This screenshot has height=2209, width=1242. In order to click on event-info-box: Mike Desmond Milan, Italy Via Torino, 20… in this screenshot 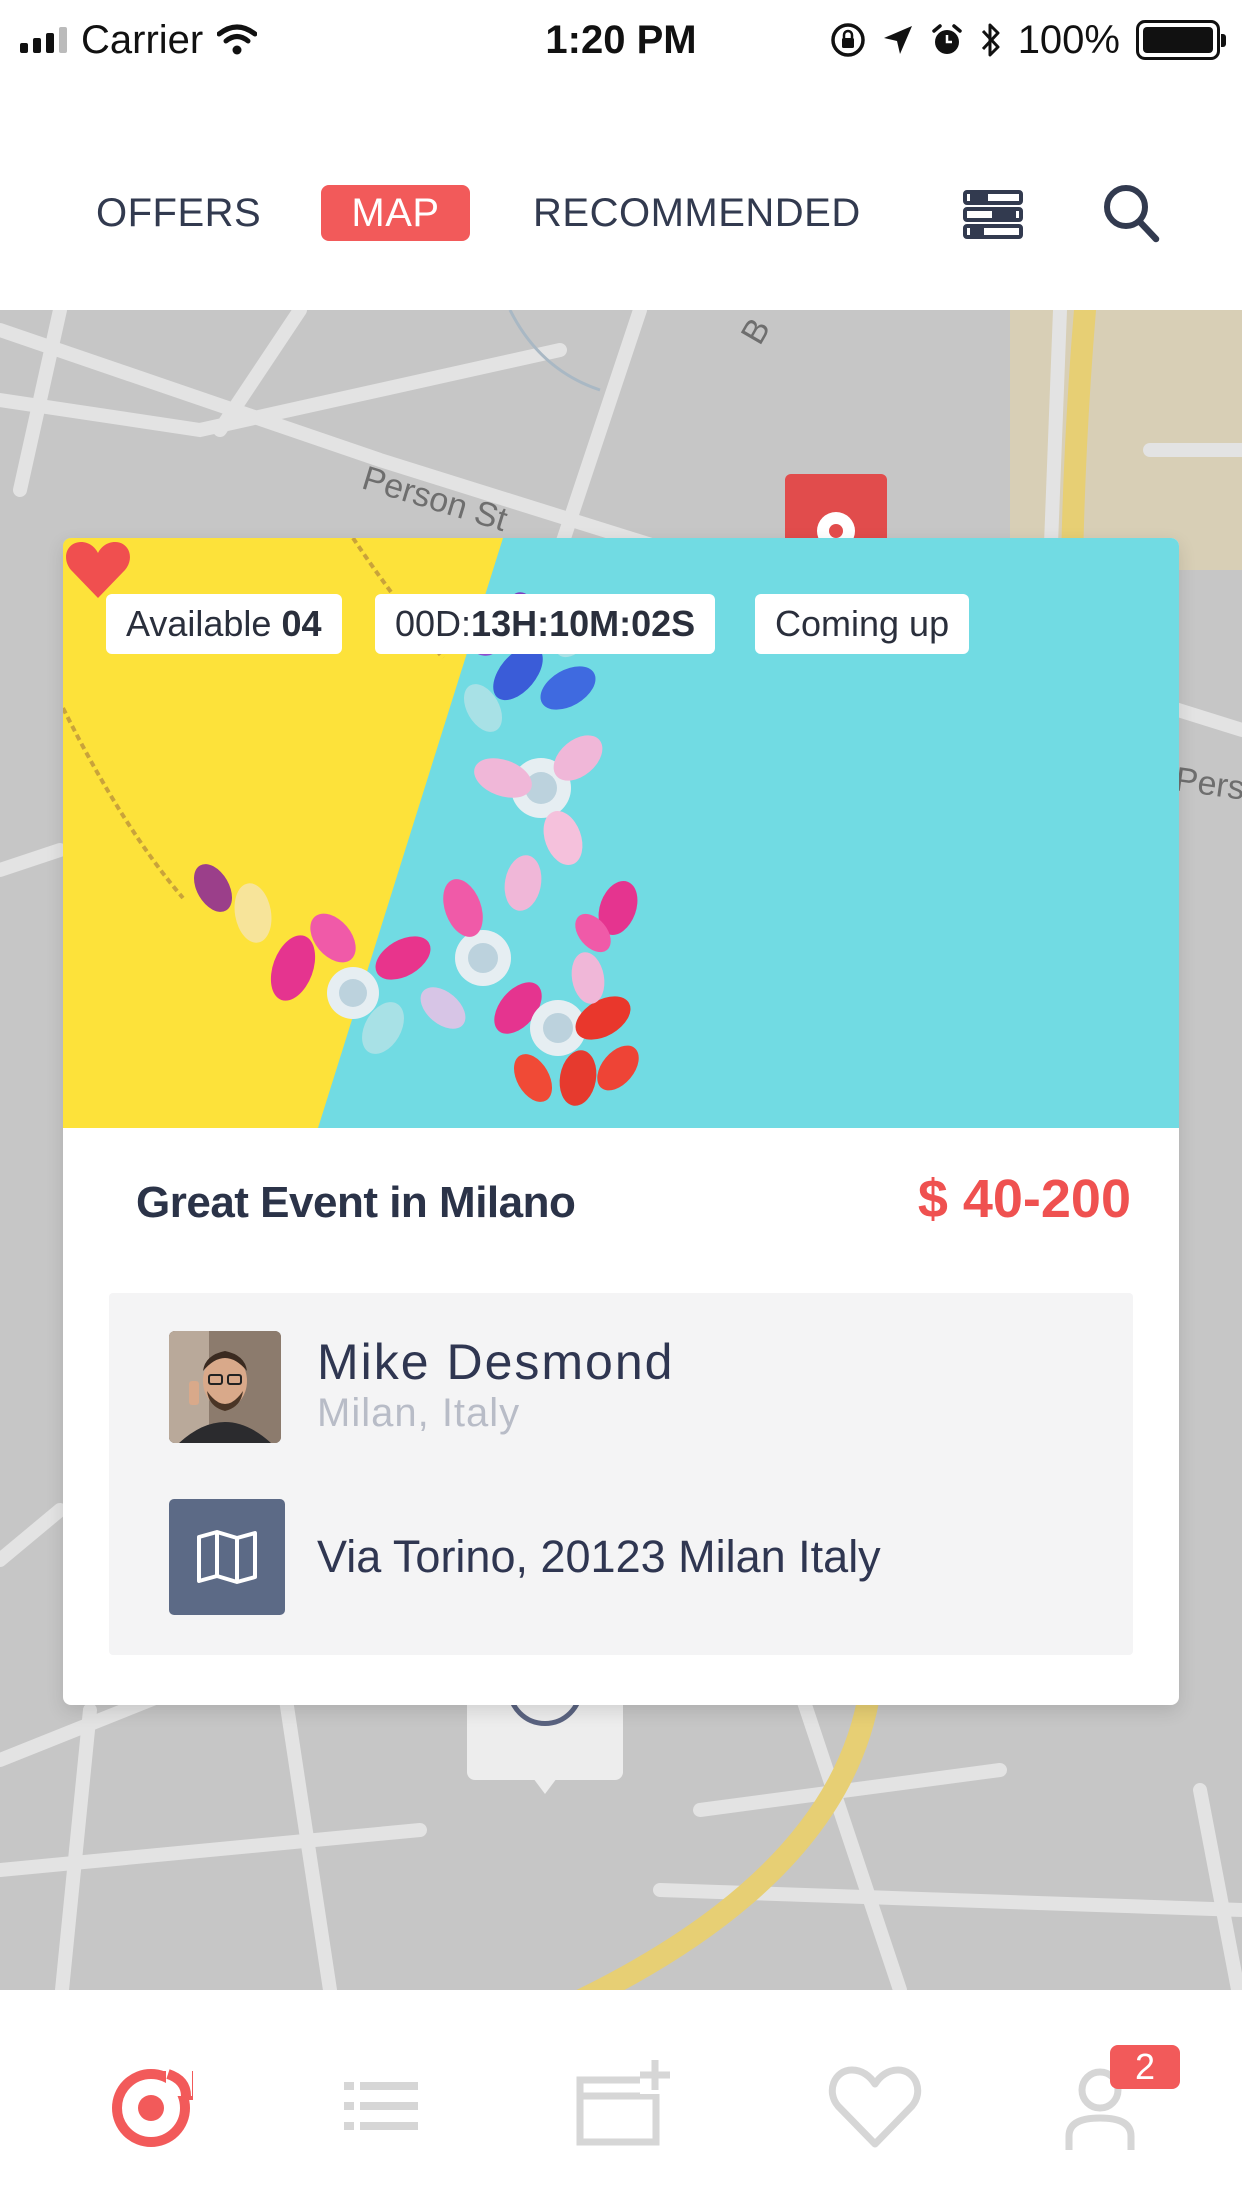, I will do `click(621, 1474)`.